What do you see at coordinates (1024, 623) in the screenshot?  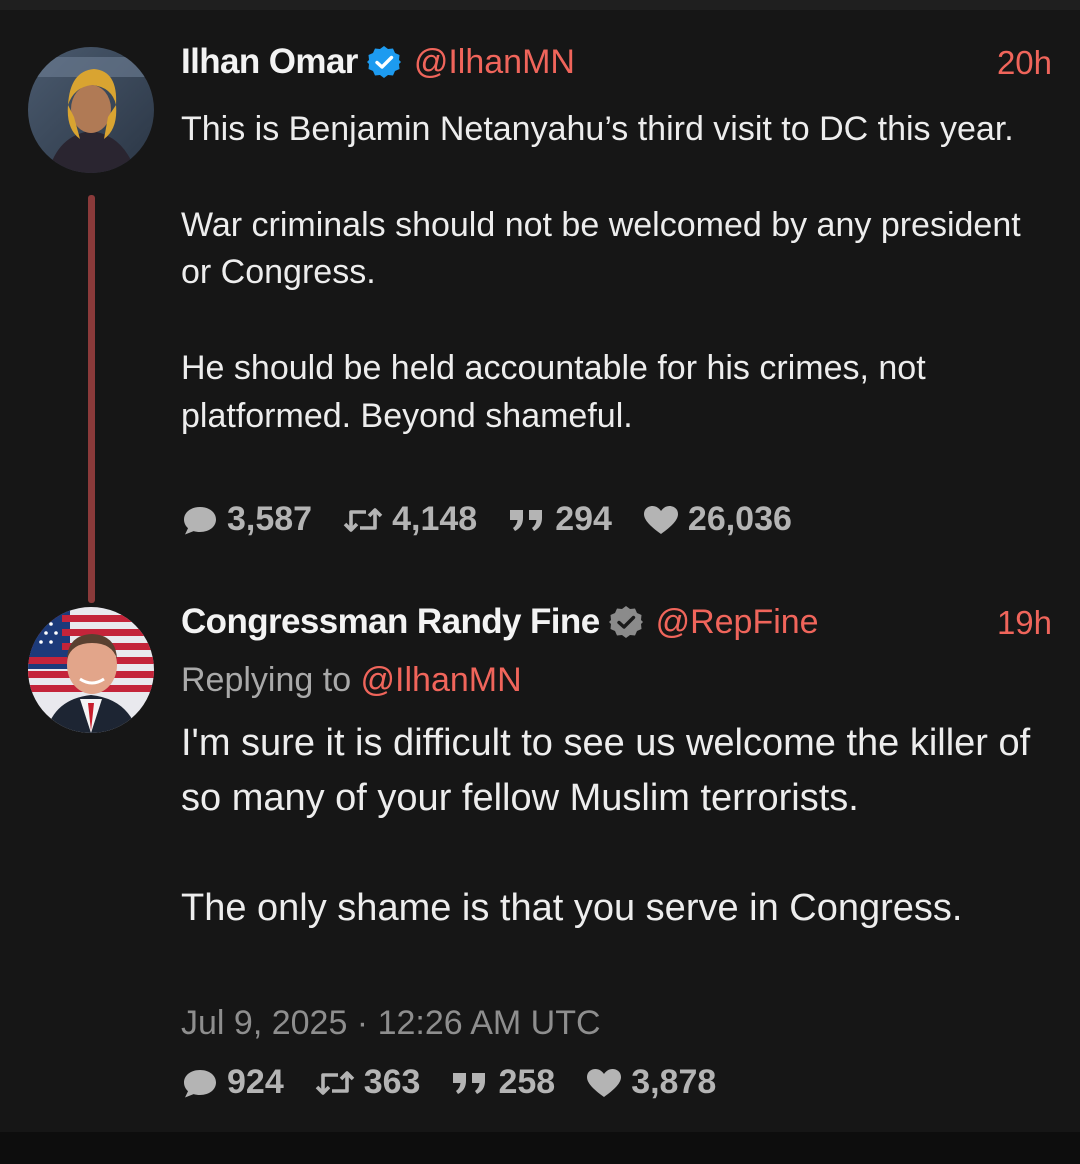 I see `tweet2-timestamp: 19h` at bounding box center [1024, 623].